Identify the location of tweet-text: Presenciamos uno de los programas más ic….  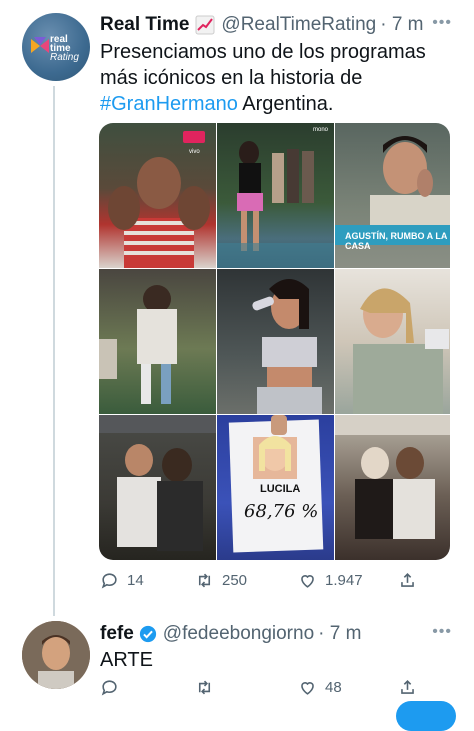
(263, 78).